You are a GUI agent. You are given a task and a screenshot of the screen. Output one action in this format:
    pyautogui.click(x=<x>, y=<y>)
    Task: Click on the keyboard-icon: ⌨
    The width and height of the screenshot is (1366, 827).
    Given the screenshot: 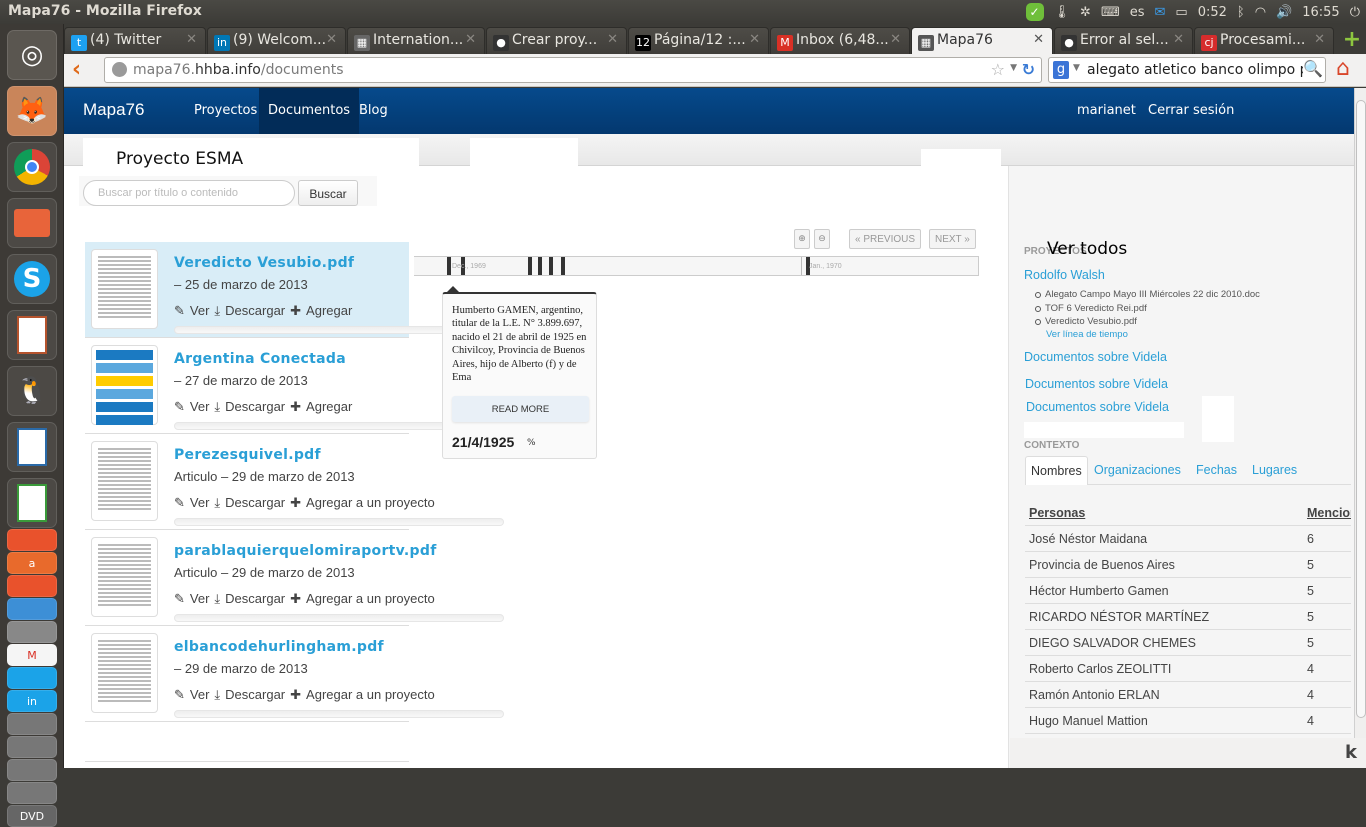 What is the action you would take?
    pyautogui.click(x=1110, y=12)
    